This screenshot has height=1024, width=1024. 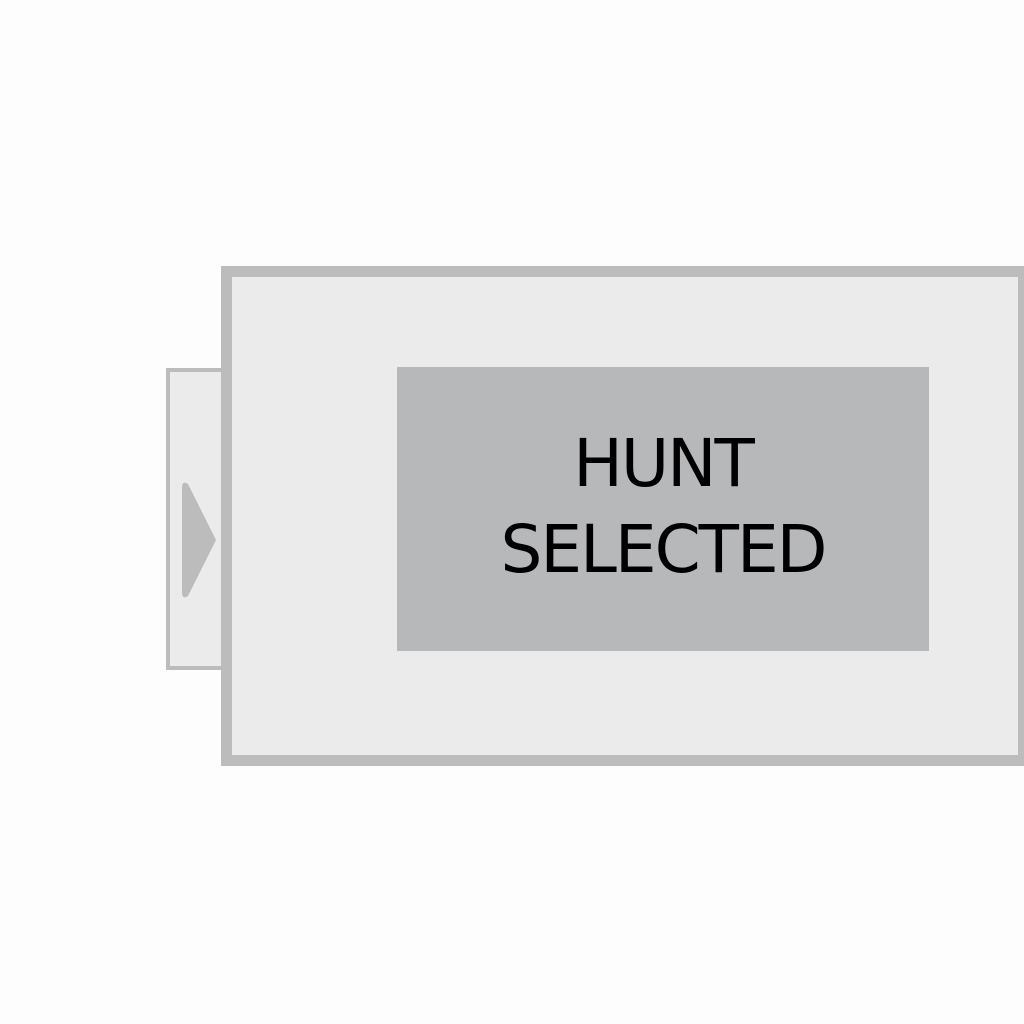 I want to click on expand-tab, so click(x=194, y=519).